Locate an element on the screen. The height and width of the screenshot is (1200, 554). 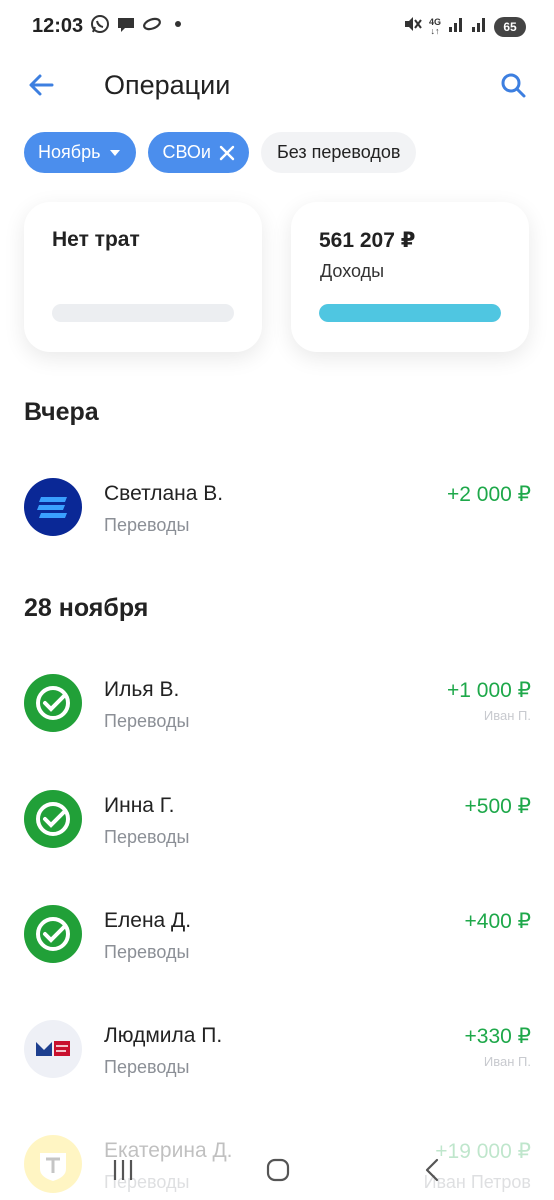
transaction-row: Илья В. Переводы +1 000 ₽ Иван П. is located at coordinates (277, 714).